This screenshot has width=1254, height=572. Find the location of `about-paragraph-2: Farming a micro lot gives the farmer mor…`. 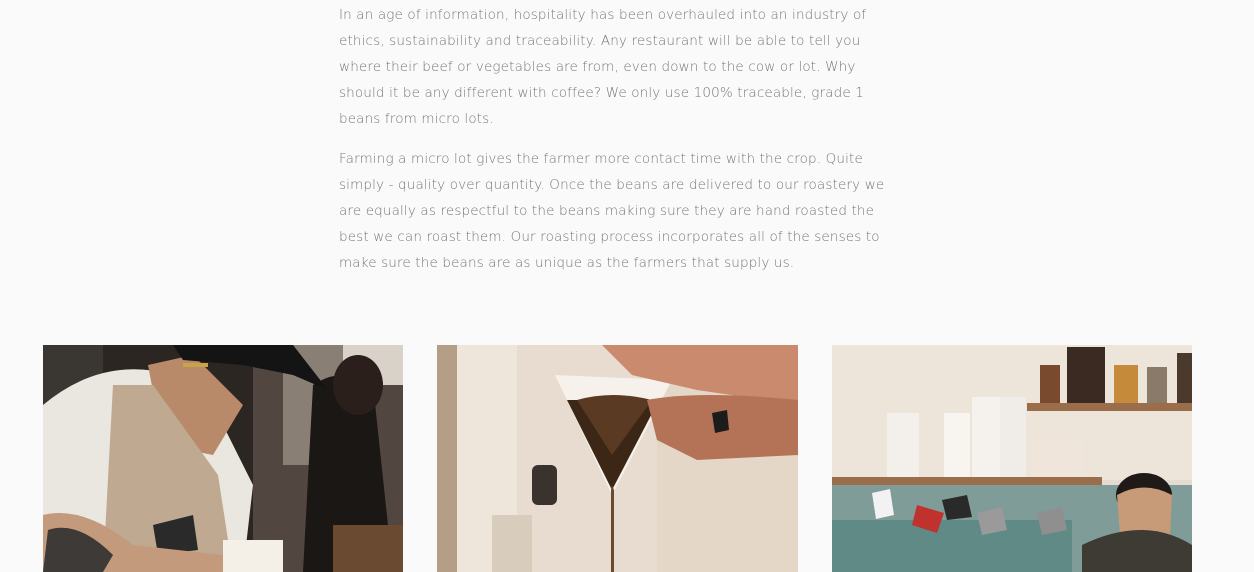

about-paragraph-2: Farming a micro lot gives the farmer mor… is located at coordinates (612, 211).